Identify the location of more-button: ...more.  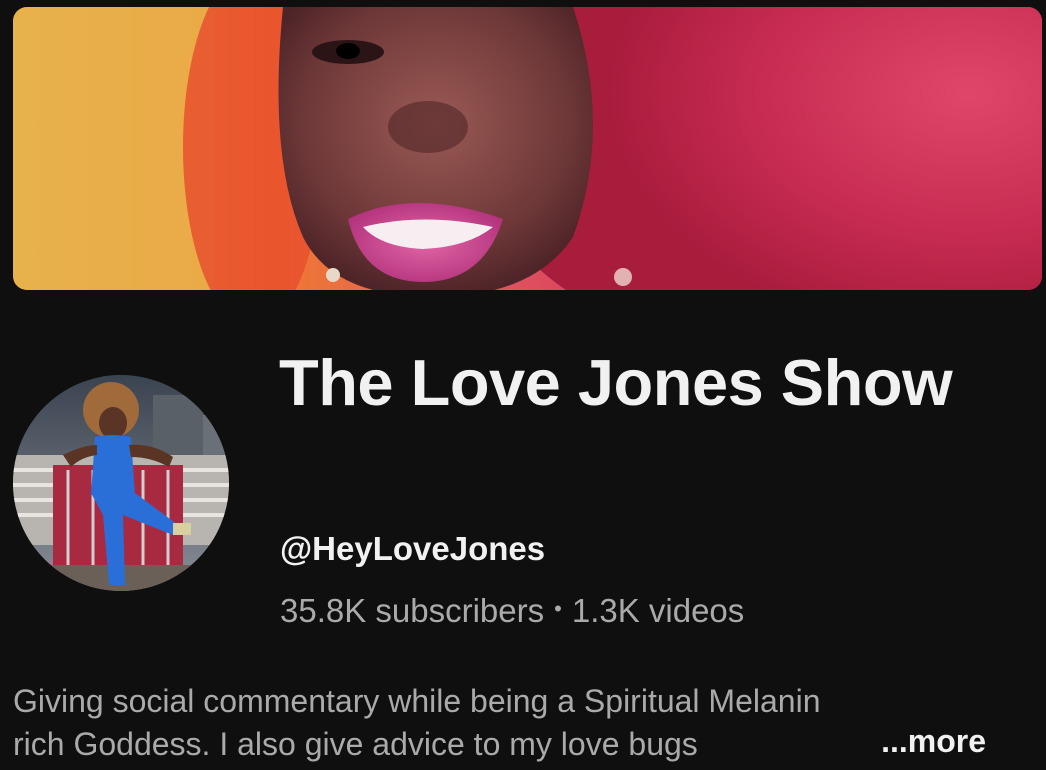
(959, 741).